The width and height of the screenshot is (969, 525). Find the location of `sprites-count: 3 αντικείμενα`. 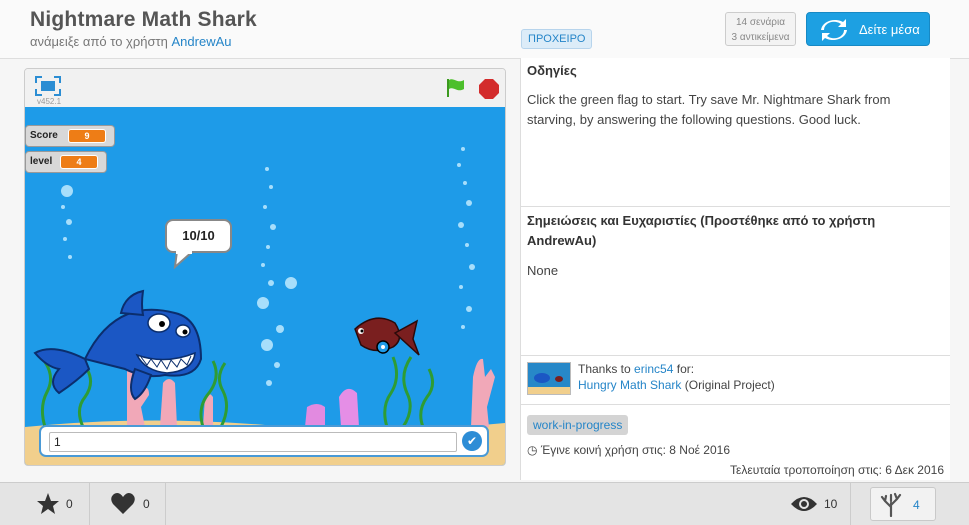

sprites-count: 3 αντικείμενα is located at coordinates (760, 37).